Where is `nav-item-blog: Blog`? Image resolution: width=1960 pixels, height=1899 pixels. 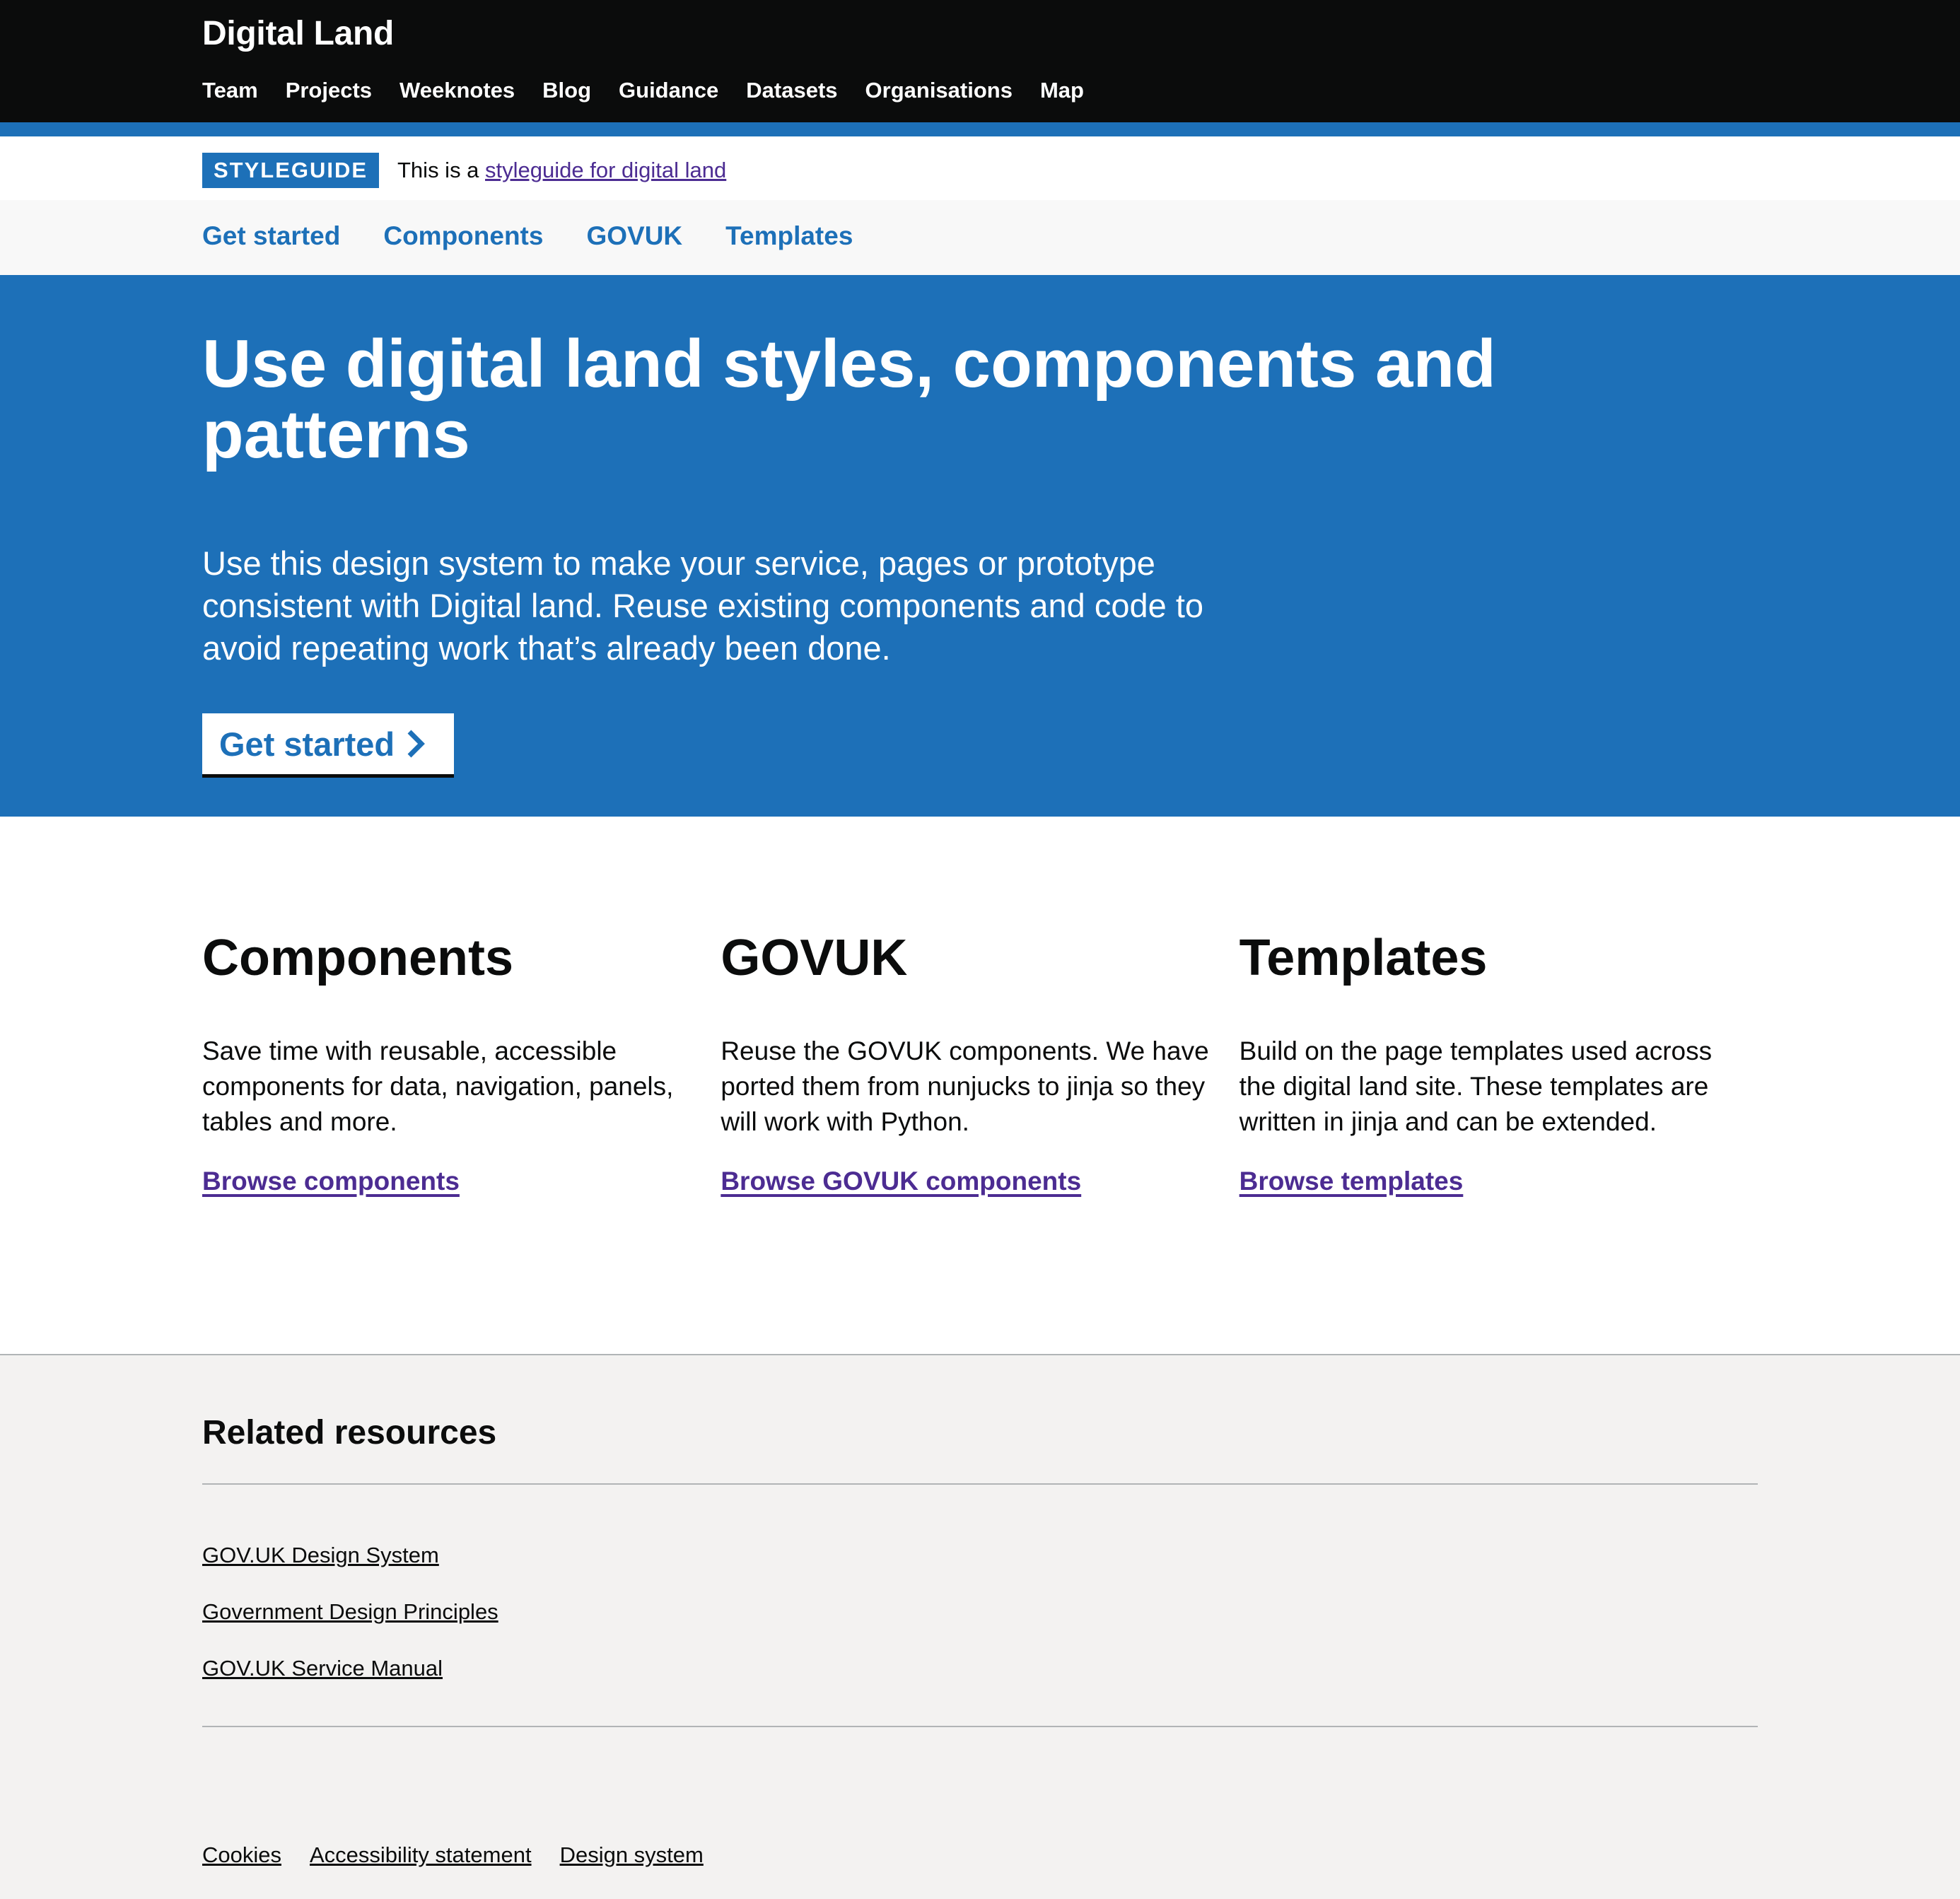
nav-item-blog: Blog is located at coordinates (566, 90).